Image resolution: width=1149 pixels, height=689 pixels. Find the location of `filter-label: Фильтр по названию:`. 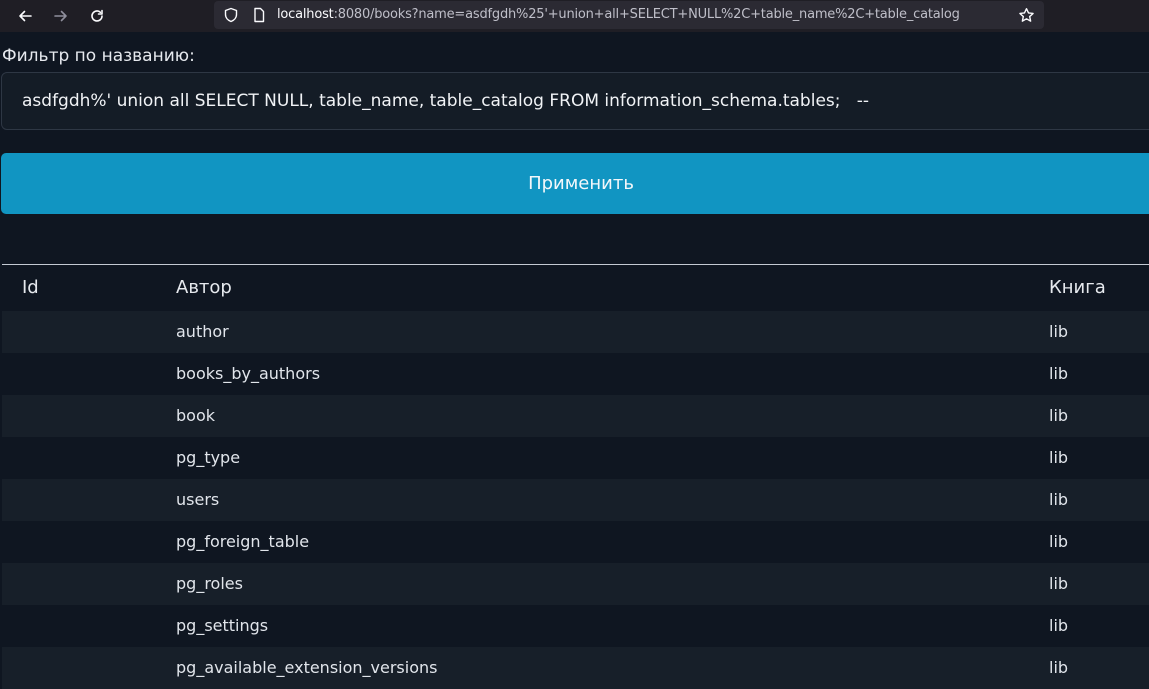

filter-label: Фильтр по названию: is located at coordinates (98, 56).